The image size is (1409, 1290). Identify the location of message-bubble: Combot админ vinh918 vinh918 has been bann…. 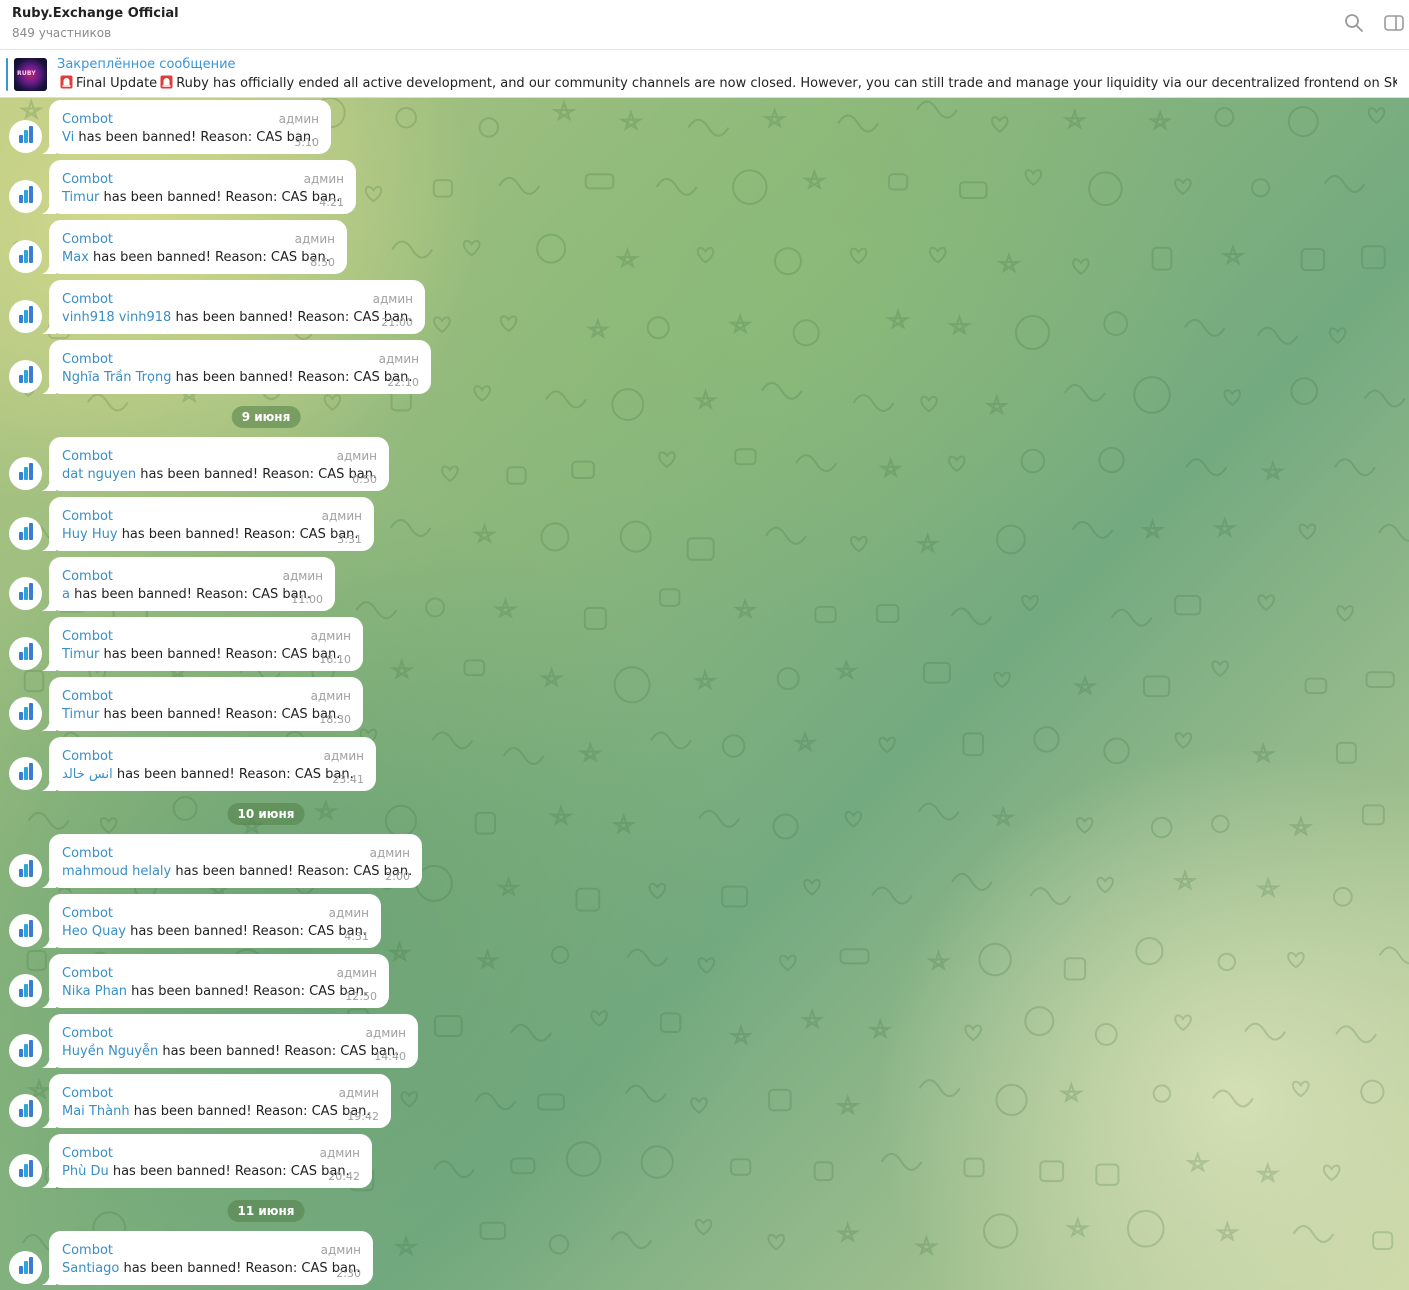
(233, 307).